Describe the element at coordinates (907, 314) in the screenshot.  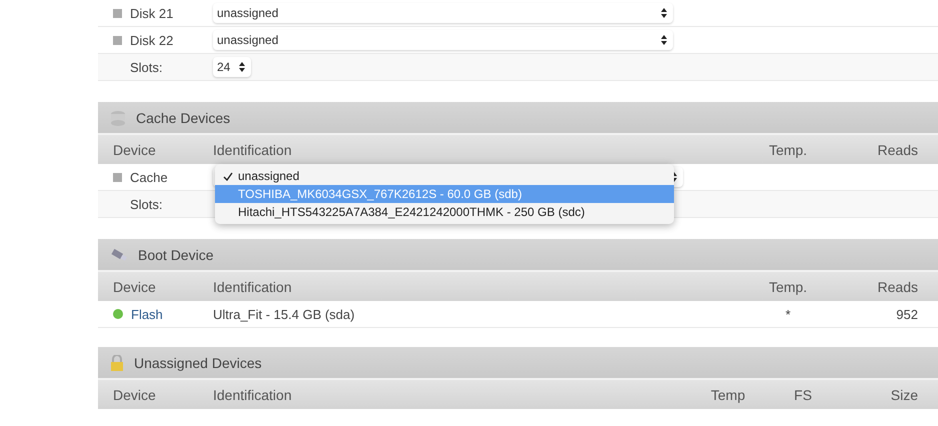
I see `table-cell: 952` at that location.